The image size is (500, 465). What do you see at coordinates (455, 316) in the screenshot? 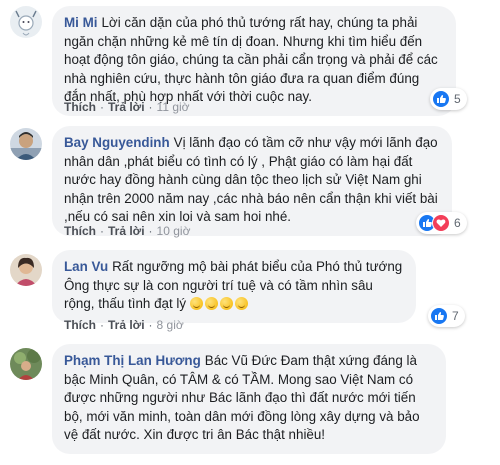
I see `reaction-count: 7` at bounding box center [455, 316].